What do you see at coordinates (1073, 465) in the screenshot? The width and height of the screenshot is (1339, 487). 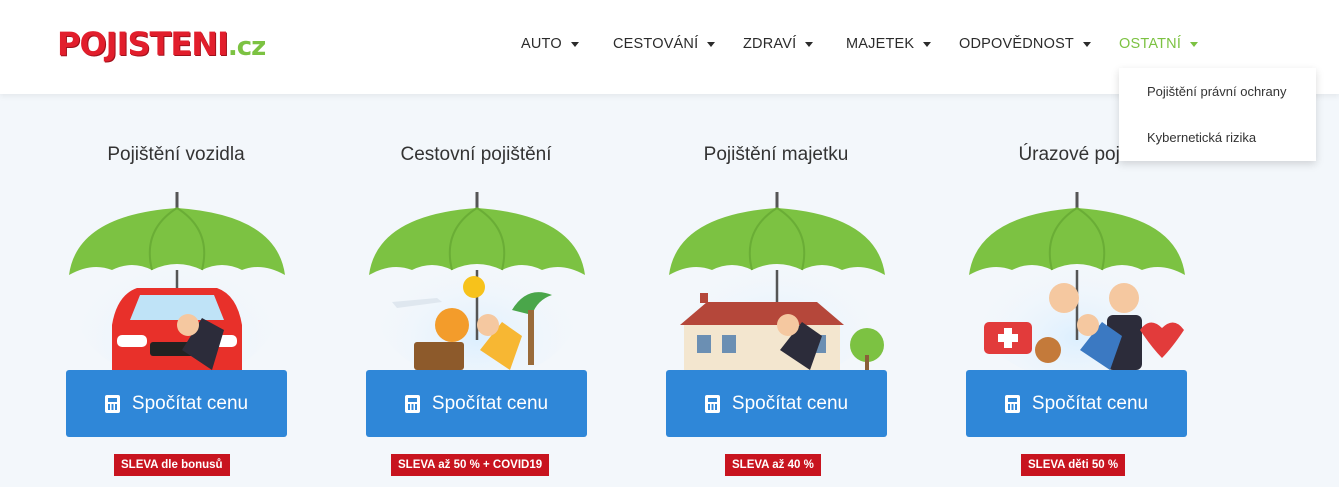 I see `discount-badge-accident: SLEVA děti 50 %` at bounding box center [1073, 465].